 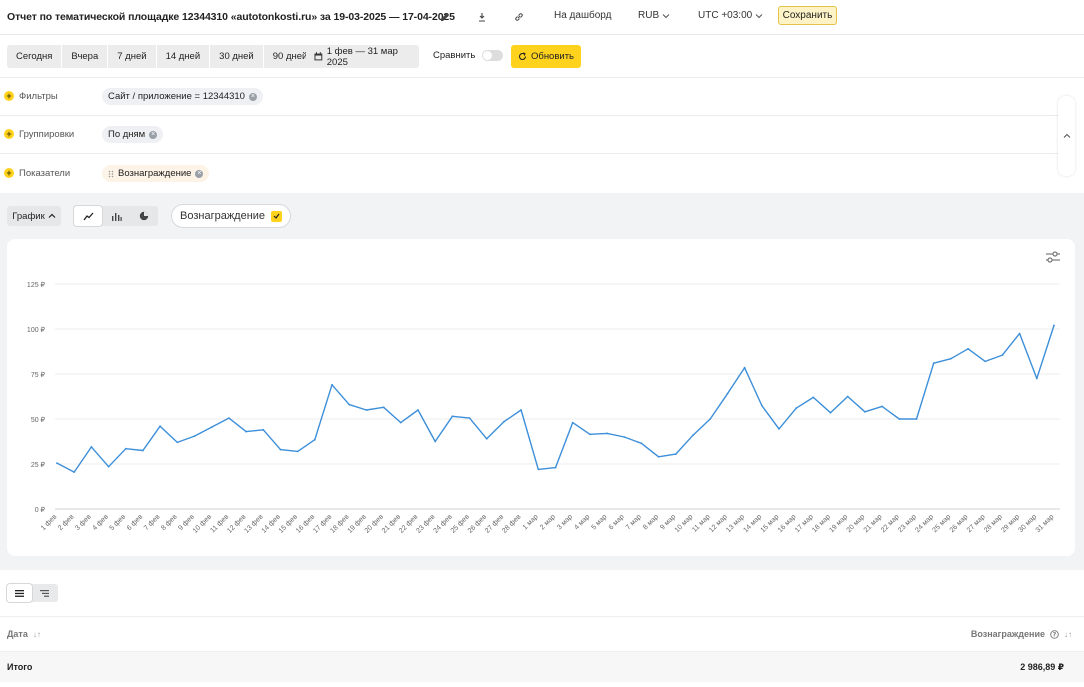 I want to click on groupings-label: Группировки, so click(x=46, y=134).